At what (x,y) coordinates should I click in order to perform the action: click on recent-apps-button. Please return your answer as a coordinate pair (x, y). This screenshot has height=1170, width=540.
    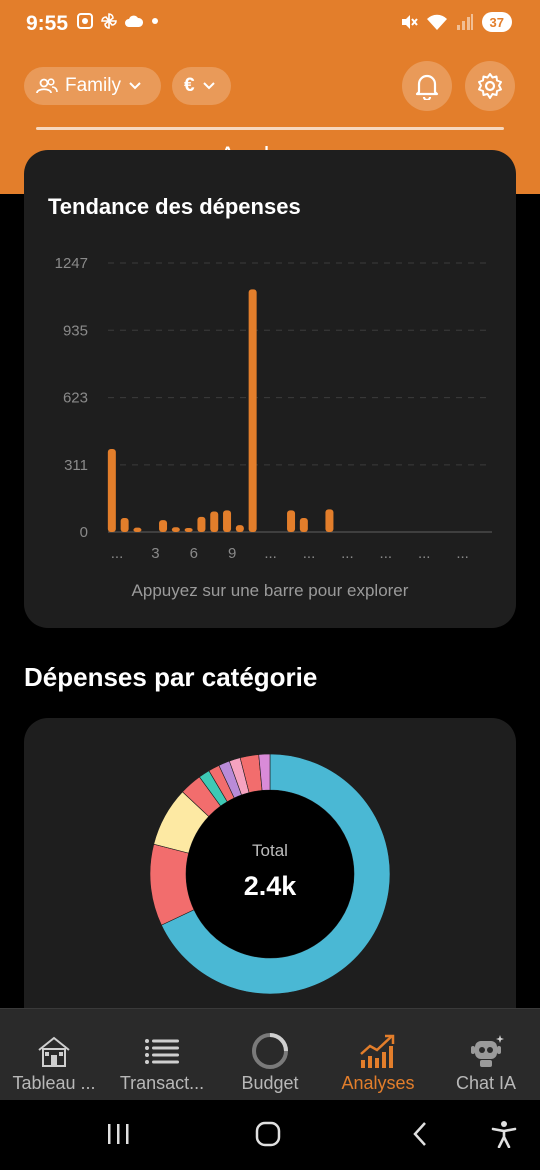
    Looking at the image, I should click on (118, 1134).